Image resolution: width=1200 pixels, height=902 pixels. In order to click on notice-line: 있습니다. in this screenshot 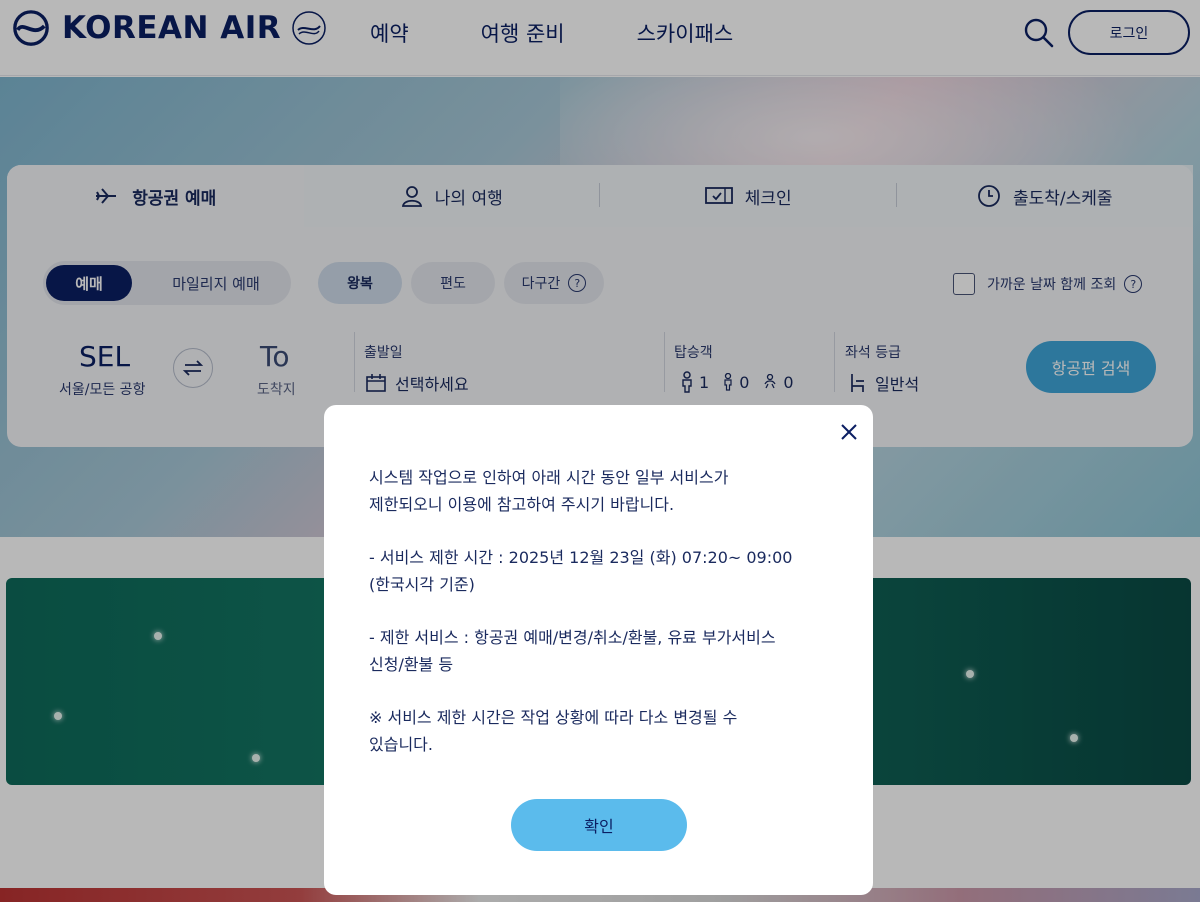, I will do `click(401, 744)`.